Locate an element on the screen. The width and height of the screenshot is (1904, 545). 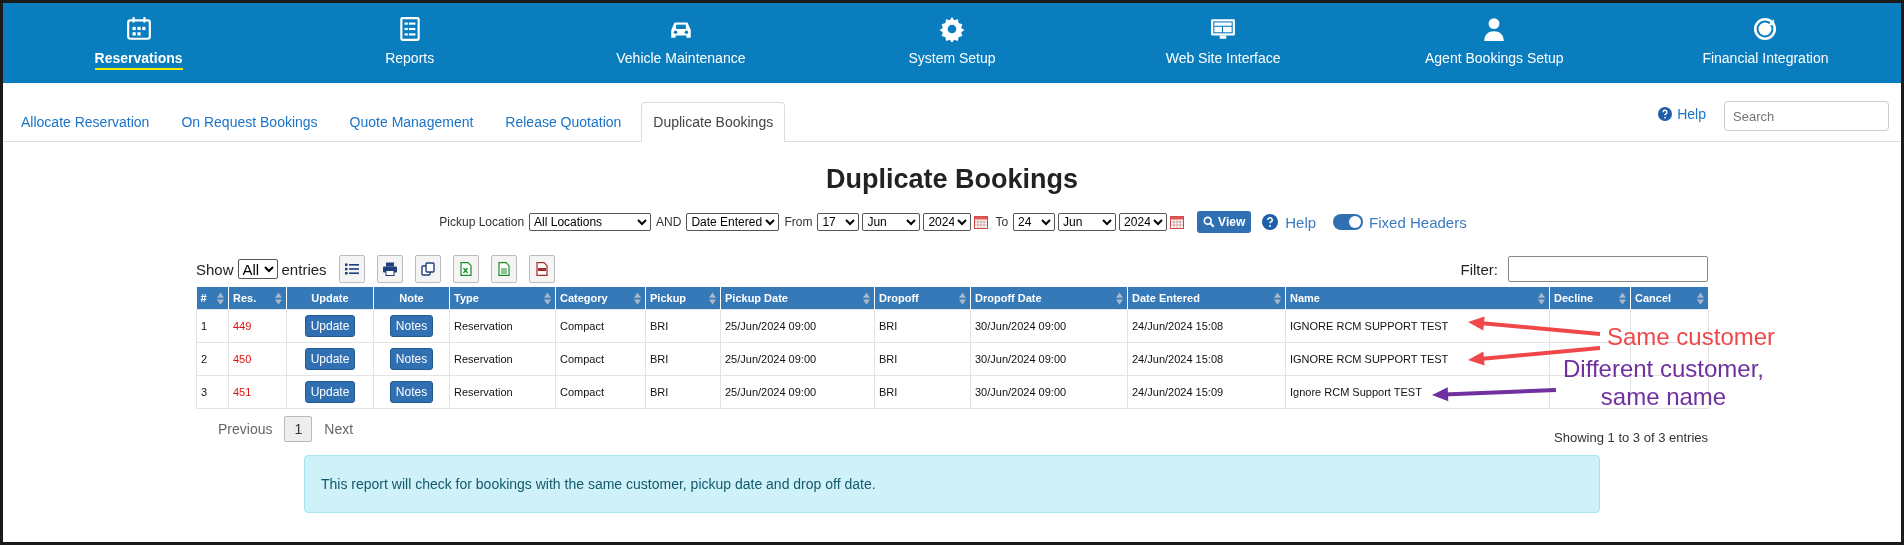
page-size-select: All is located at coordinates (257, 269).